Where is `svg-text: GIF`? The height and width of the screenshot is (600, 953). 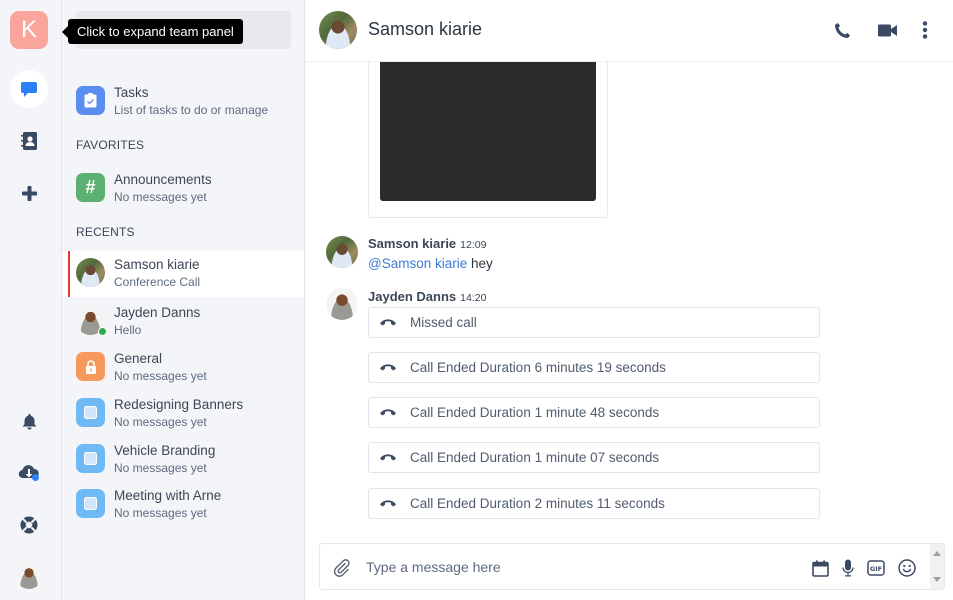
svg-text: GIF is located at coordinates (876, 569).